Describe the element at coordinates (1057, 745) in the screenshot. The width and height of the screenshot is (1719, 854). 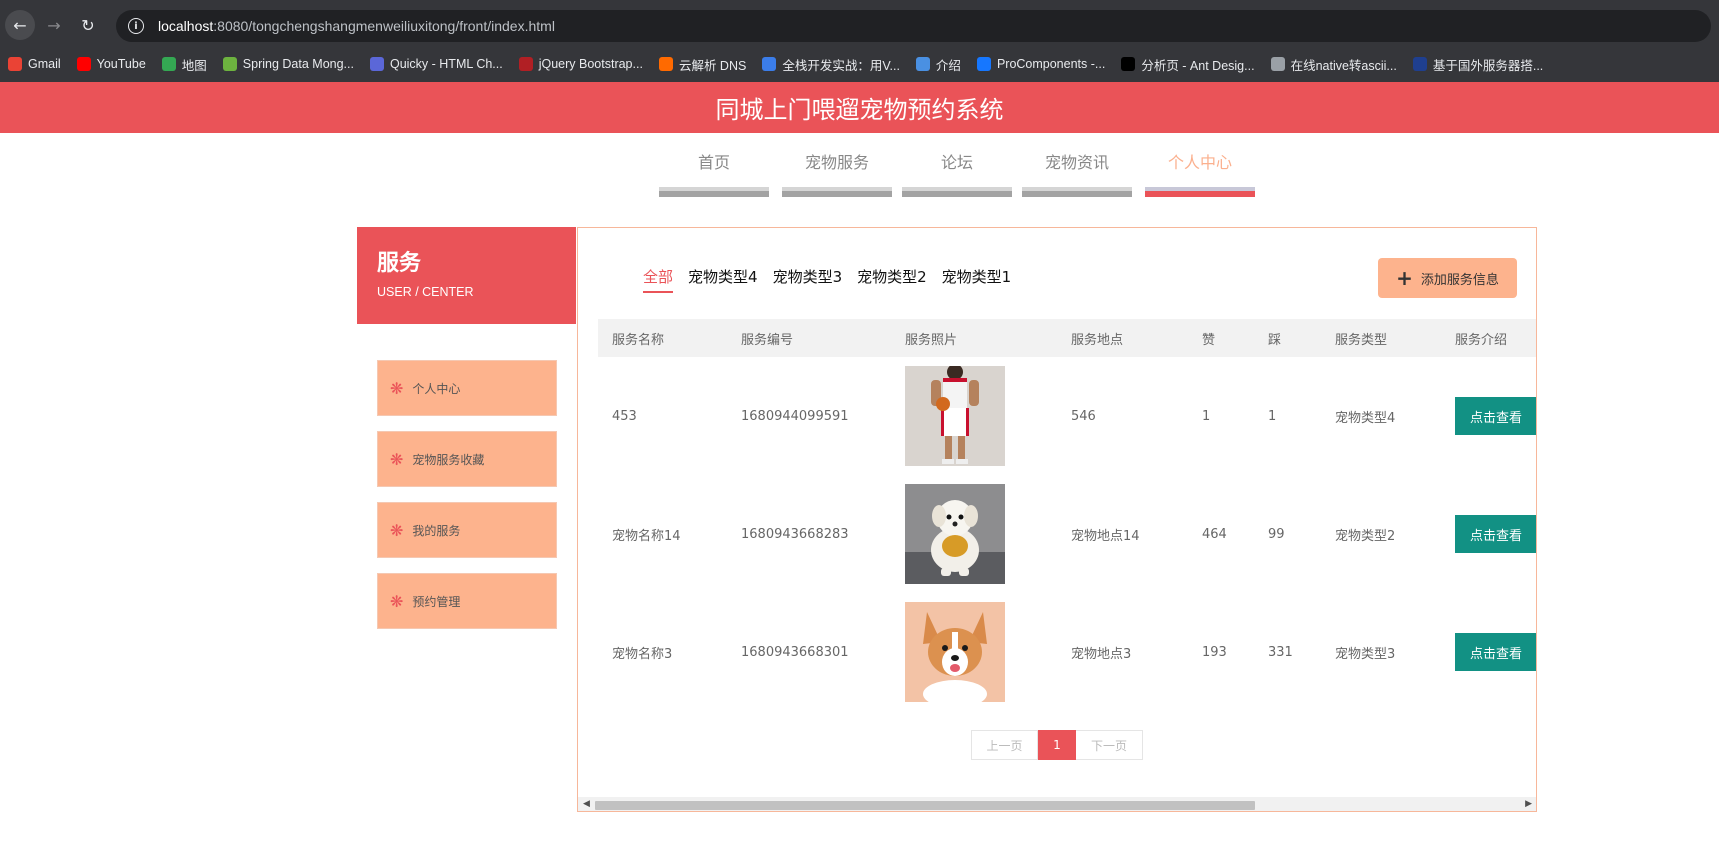
I see `page-number-current: 1` at that location.